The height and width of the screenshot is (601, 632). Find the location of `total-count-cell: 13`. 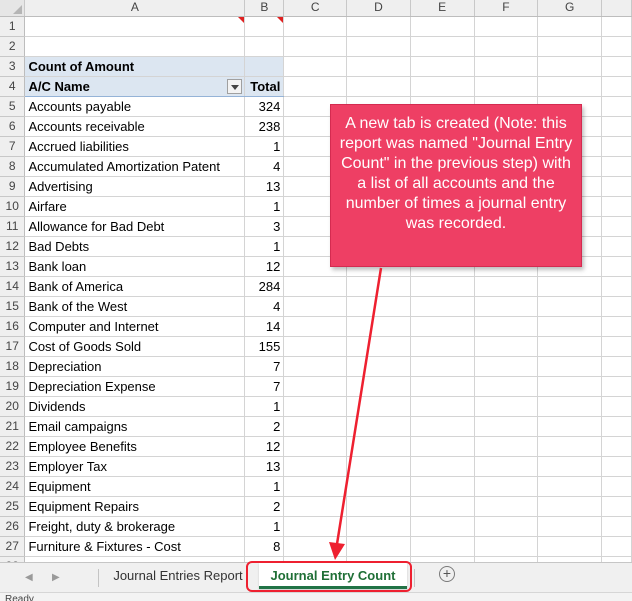

total-count-cell: 13 is located at coordinates (264, 186).